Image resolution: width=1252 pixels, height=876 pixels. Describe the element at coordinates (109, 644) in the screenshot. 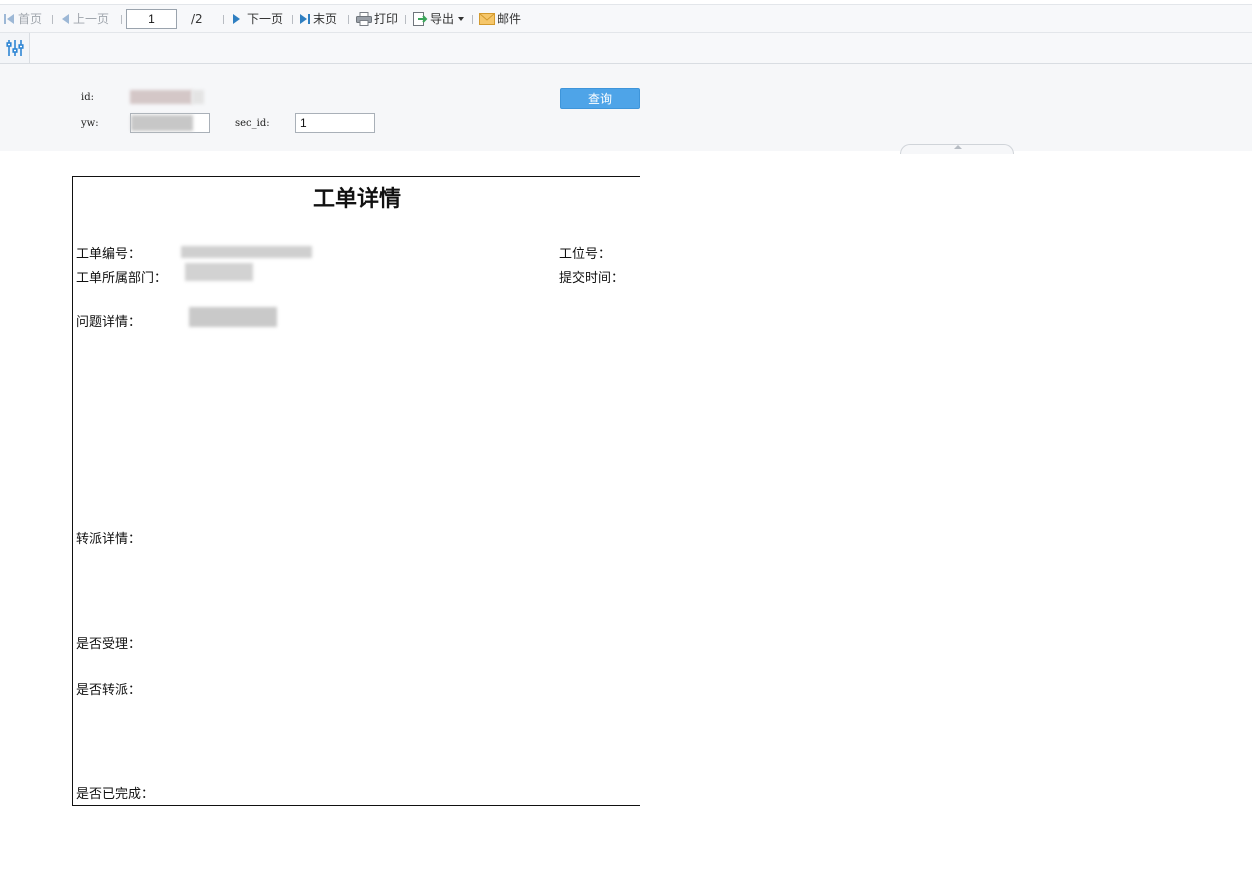

I see `accepted-label: 是否受理：` at that location.